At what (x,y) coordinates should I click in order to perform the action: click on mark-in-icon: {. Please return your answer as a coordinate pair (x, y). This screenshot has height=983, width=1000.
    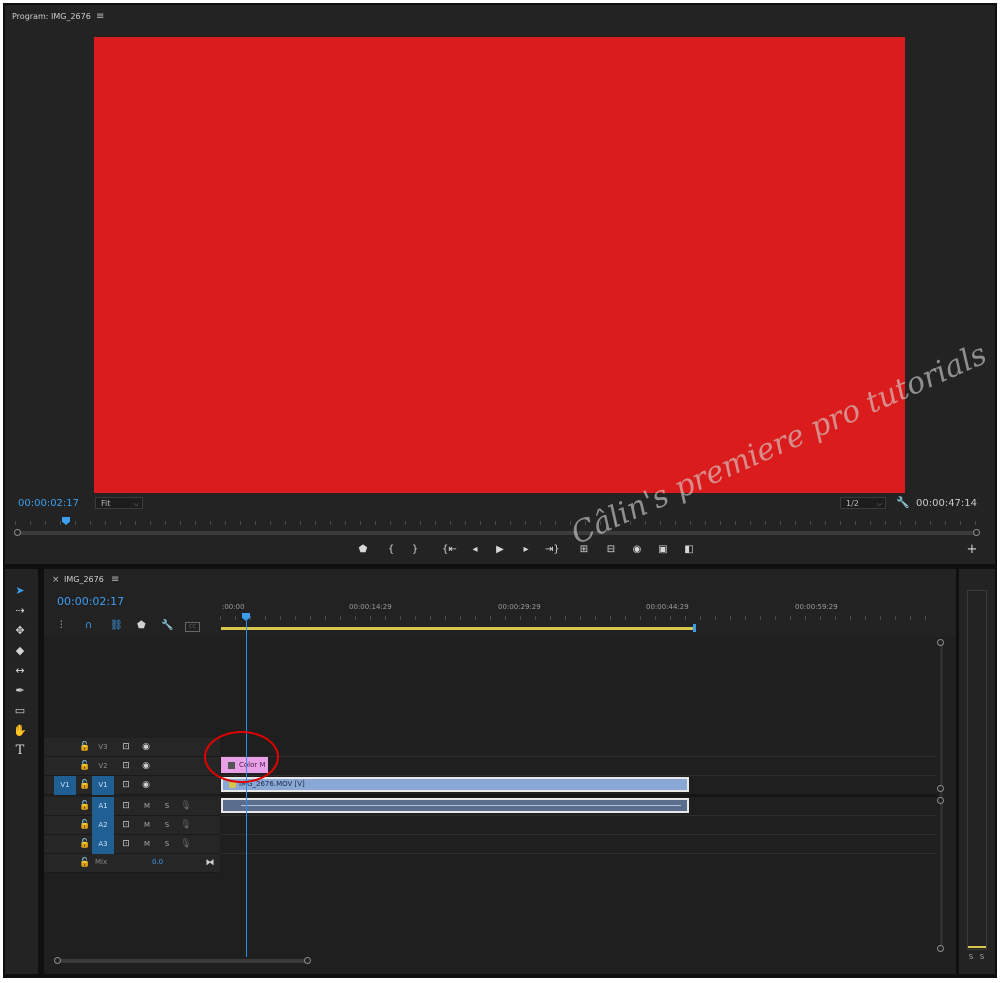
    Looking at the image, I should click on (391, 549).